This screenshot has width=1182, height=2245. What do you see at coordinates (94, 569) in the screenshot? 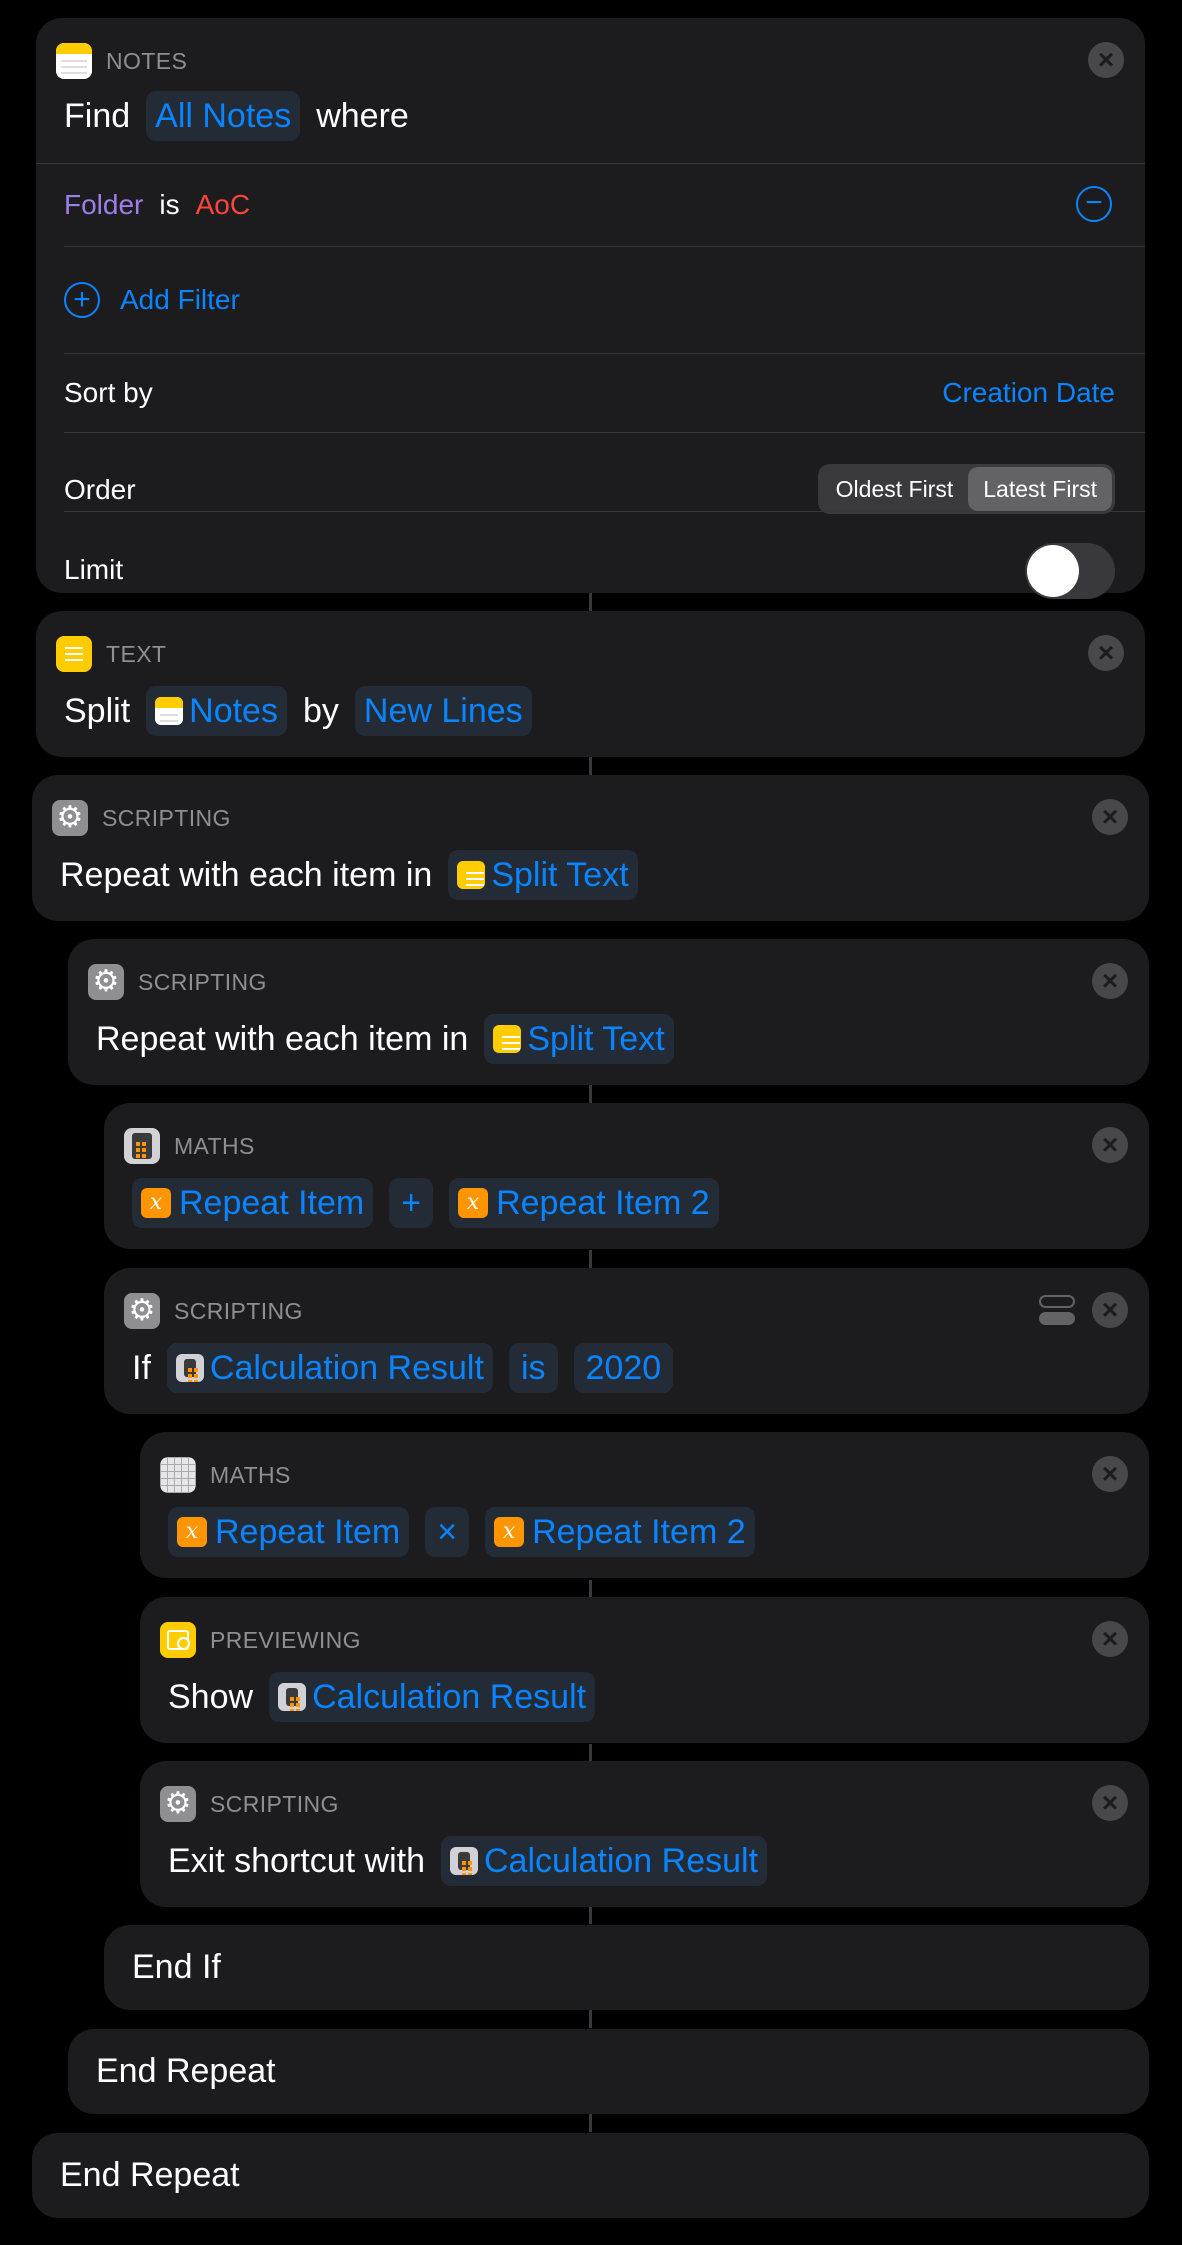
I see `limit-label: Limit` at bounding box center [94, 569].